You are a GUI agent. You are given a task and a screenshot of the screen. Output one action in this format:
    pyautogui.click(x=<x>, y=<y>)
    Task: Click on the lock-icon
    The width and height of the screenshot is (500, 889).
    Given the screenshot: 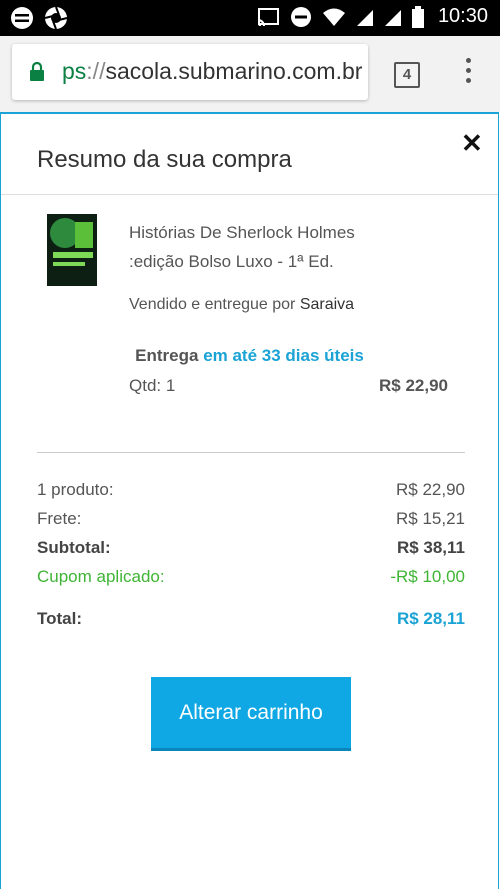 What is the action you would take?
    pyautogui.click(x=37, y=71)
    